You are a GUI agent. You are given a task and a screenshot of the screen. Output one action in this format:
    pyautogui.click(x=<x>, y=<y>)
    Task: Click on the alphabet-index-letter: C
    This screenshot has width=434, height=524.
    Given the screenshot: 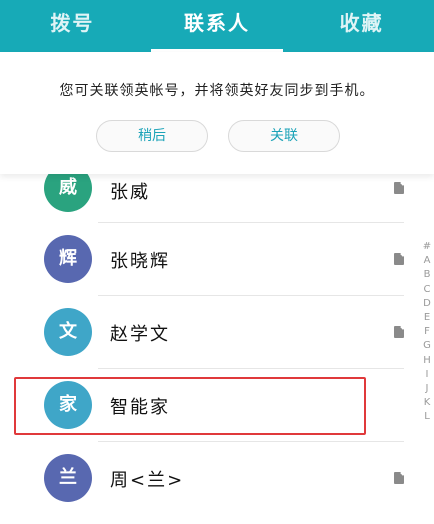 What is the action you would take?
    pyautogui.click(x=427, y=290)
    